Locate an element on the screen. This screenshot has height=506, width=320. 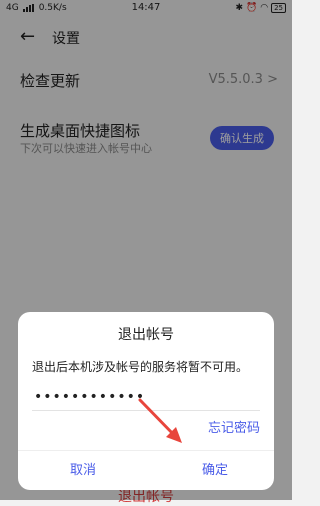
dialog-title: 退出帐号 is located at coordinates (146, 335).